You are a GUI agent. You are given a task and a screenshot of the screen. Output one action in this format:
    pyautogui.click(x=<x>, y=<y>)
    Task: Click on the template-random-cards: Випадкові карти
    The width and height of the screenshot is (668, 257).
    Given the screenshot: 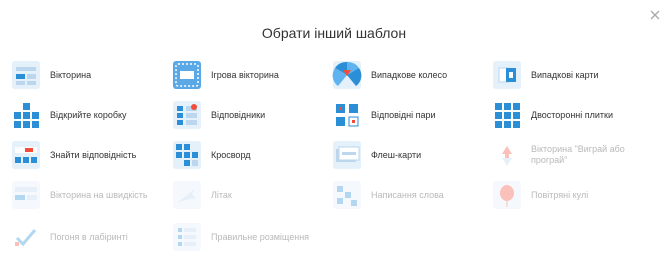 What is the action you would take?
    pyautogui.click(x=572, y=75)
    